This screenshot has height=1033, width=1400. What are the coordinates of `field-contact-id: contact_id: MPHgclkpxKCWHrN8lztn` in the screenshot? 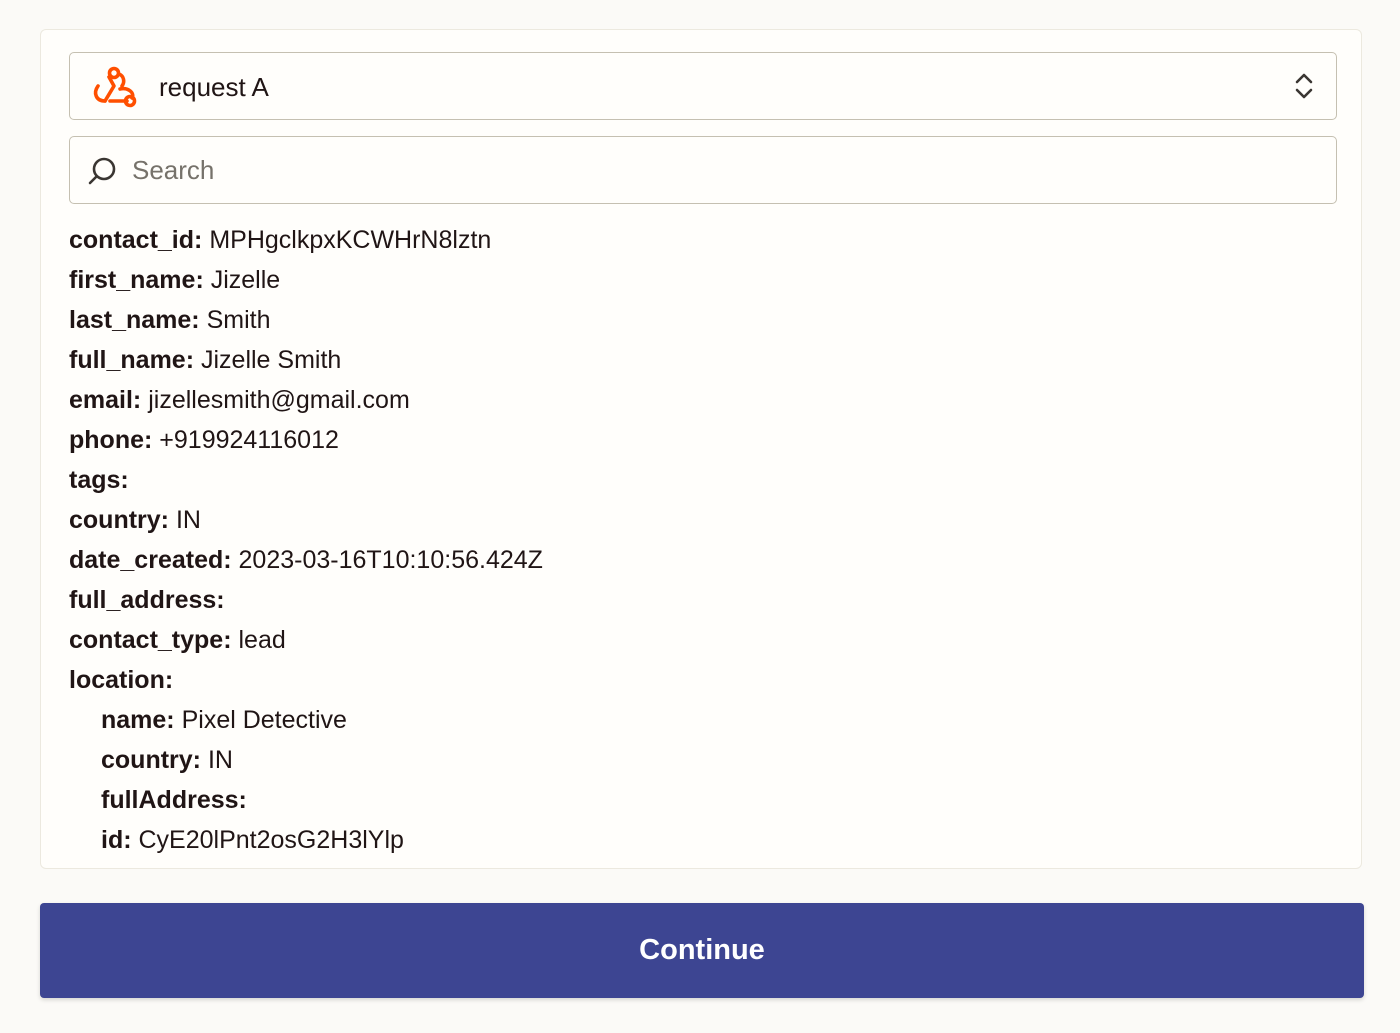 It's located at (699, 240).